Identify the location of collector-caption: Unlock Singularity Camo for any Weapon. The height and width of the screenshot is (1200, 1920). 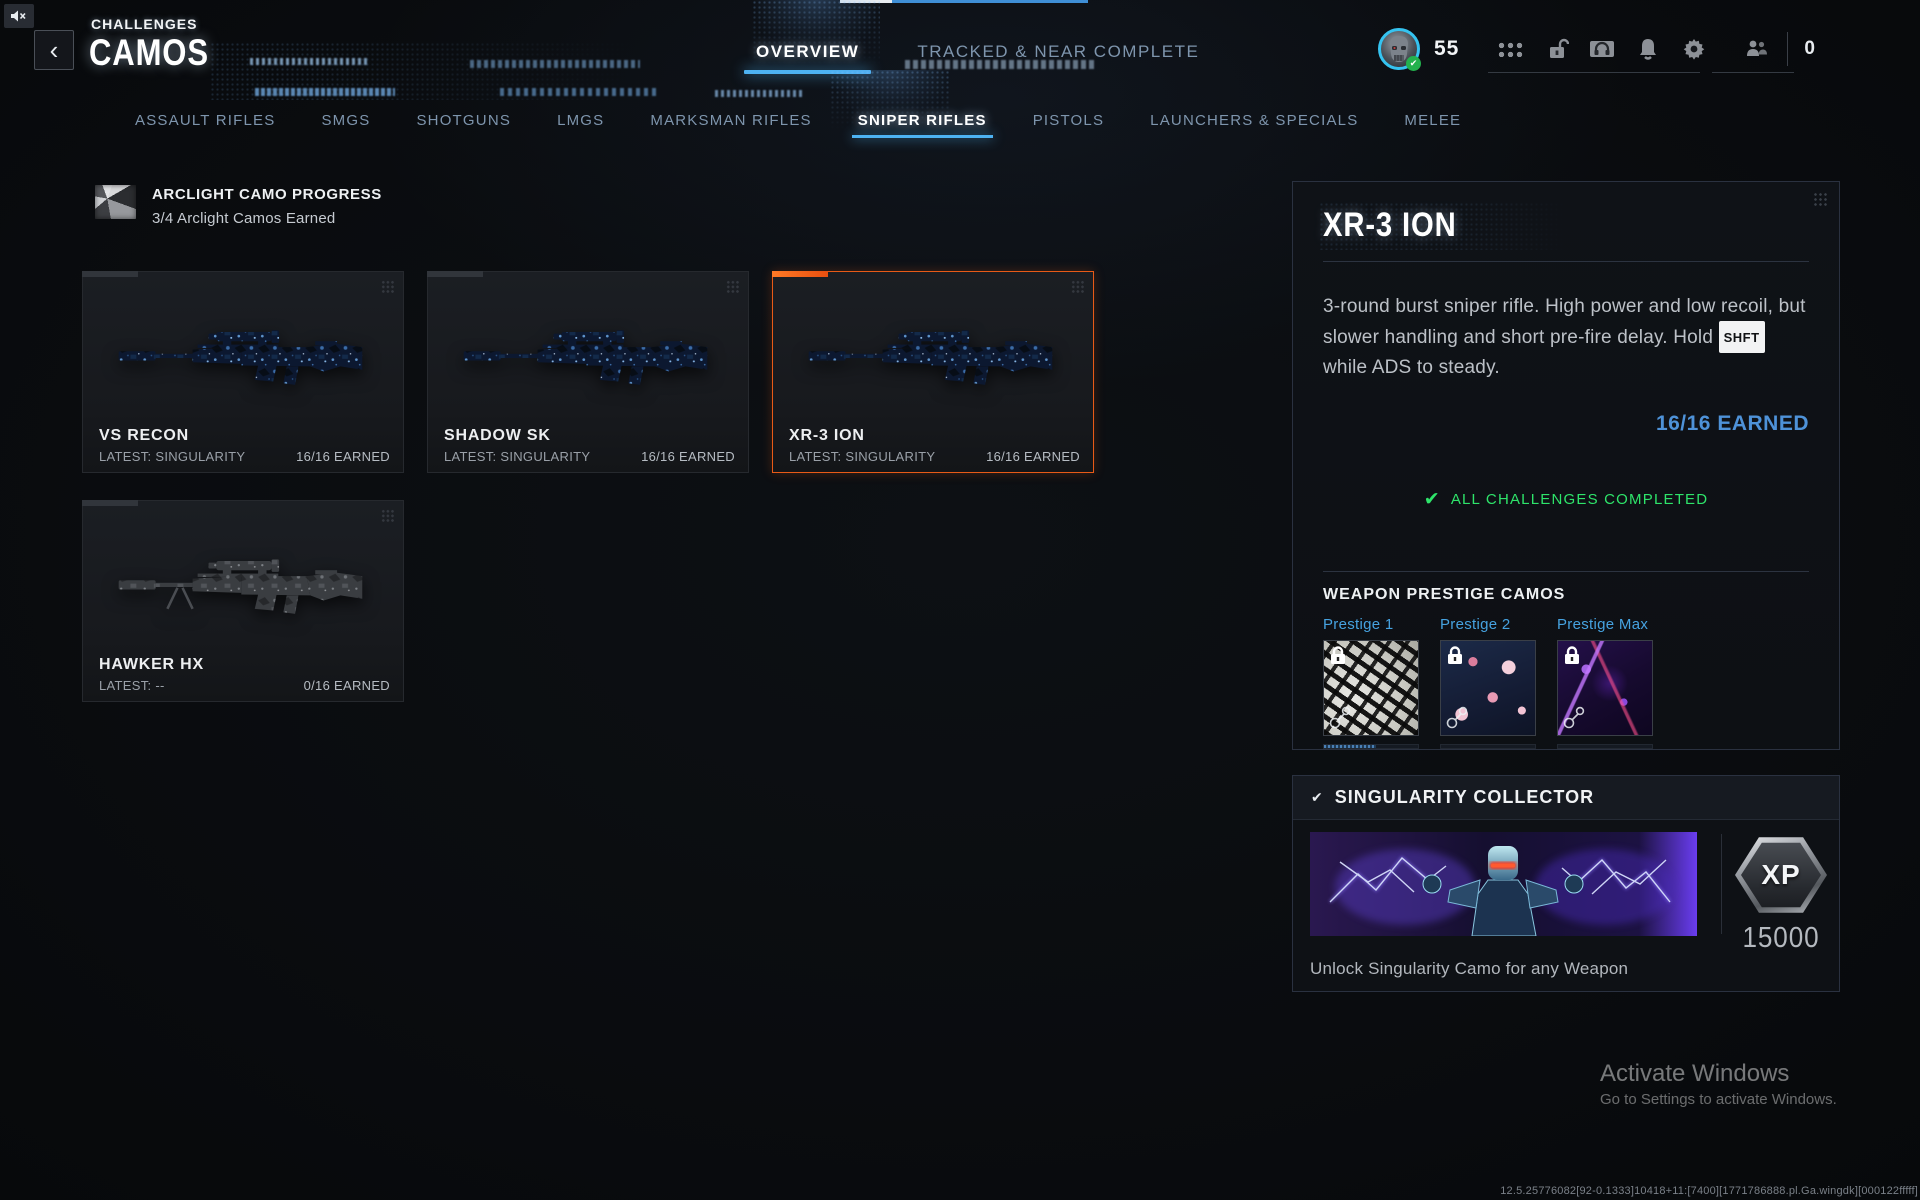
(1469, 968).